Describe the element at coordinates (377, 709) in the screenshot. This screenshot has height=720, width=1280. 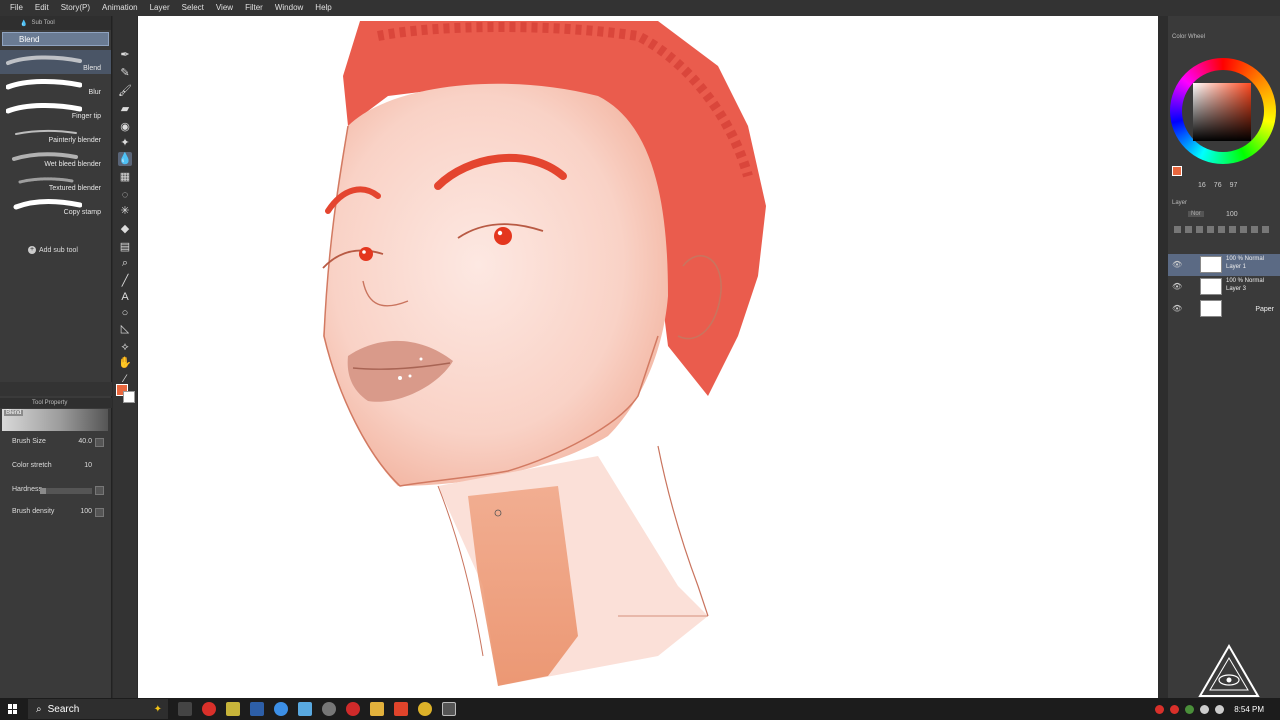
I see `folder-icon` at that location.